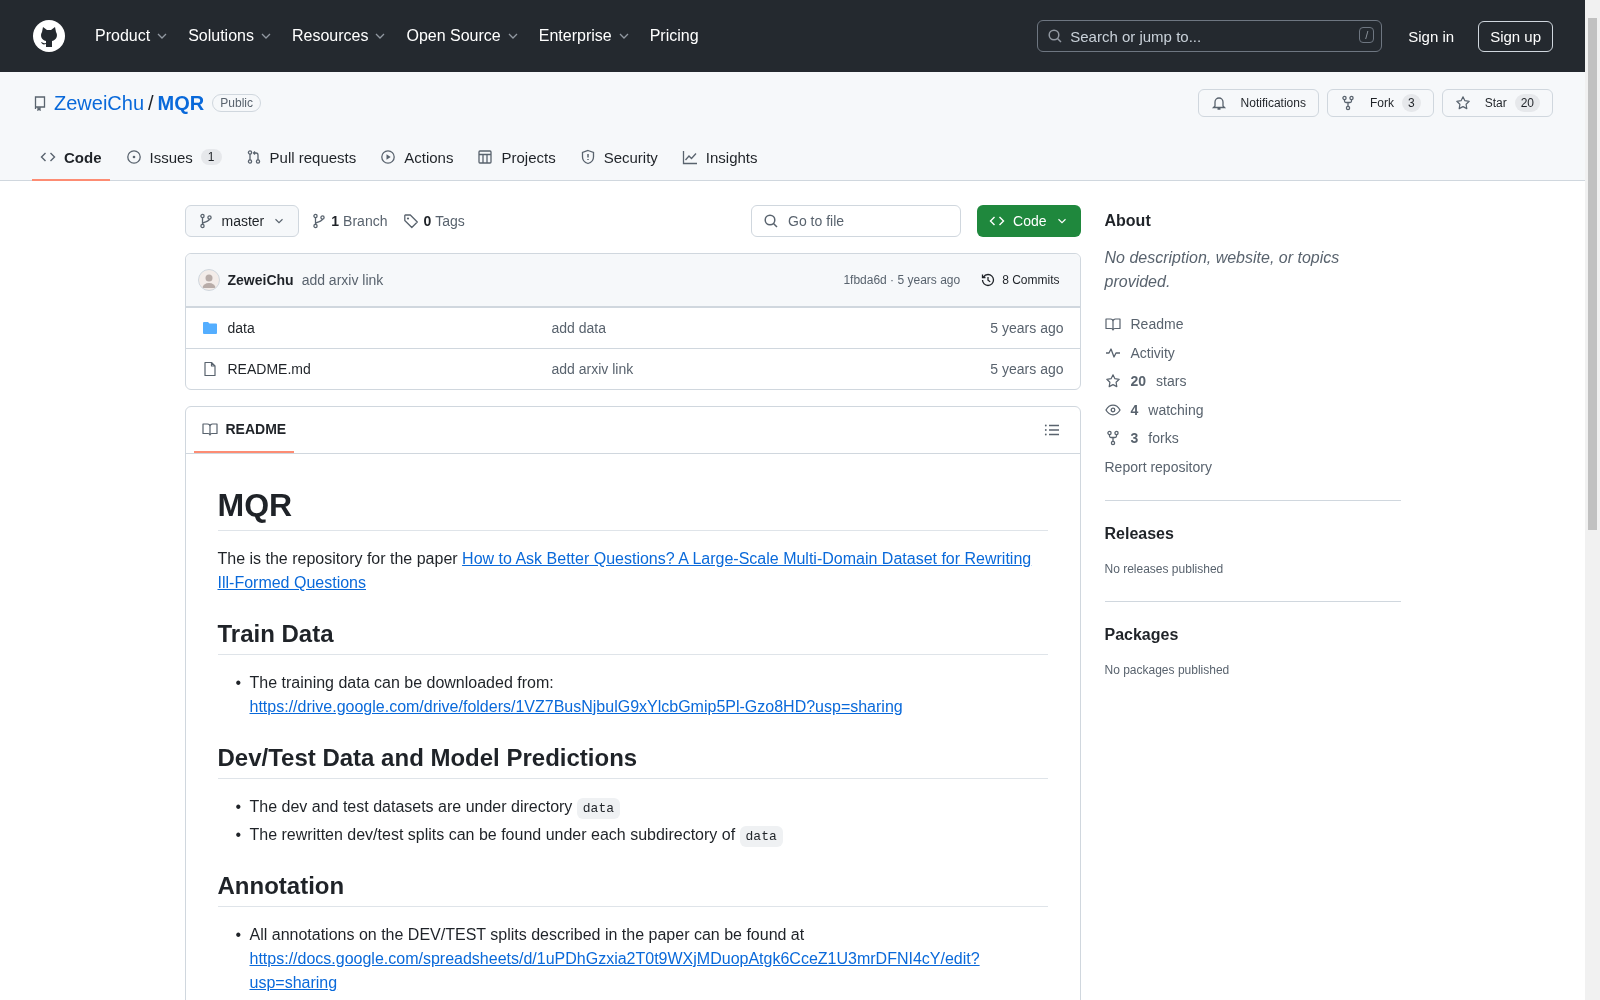 The width and height of the screenshot is (1600, 1000). What do you see at coordinates (632, 508) in the screenshot?
I see `readme-title: MQR` at bounding box center [632, 508].